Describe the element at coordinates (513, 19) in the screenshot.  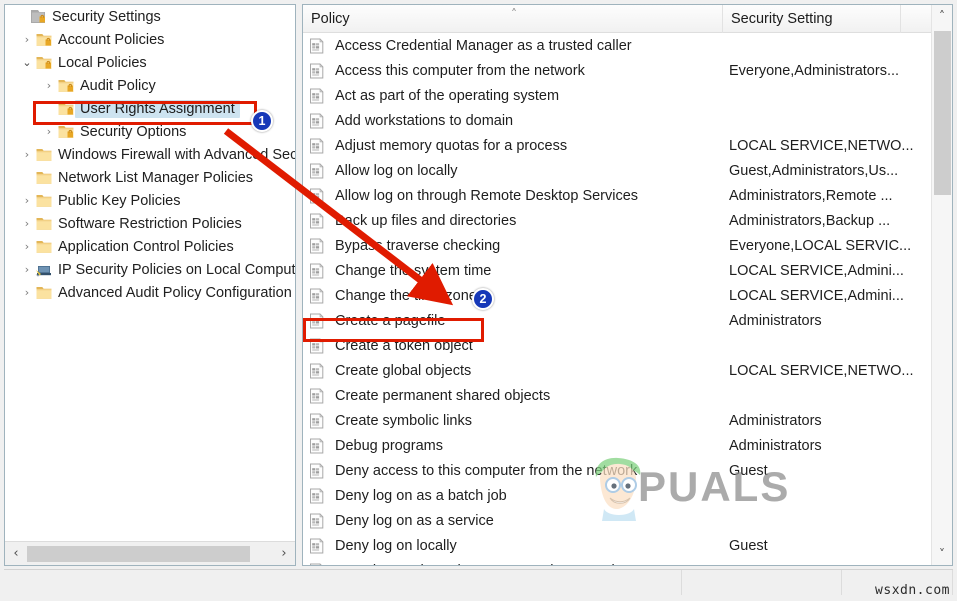
I see `column-header-policy: Policy ˄` at that location.